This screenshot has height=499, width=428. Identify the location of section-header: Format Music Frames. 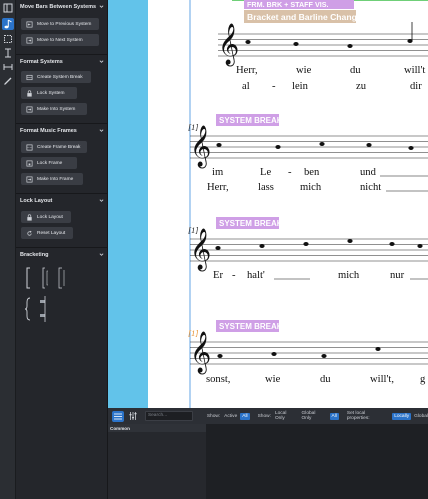
(62, 130).